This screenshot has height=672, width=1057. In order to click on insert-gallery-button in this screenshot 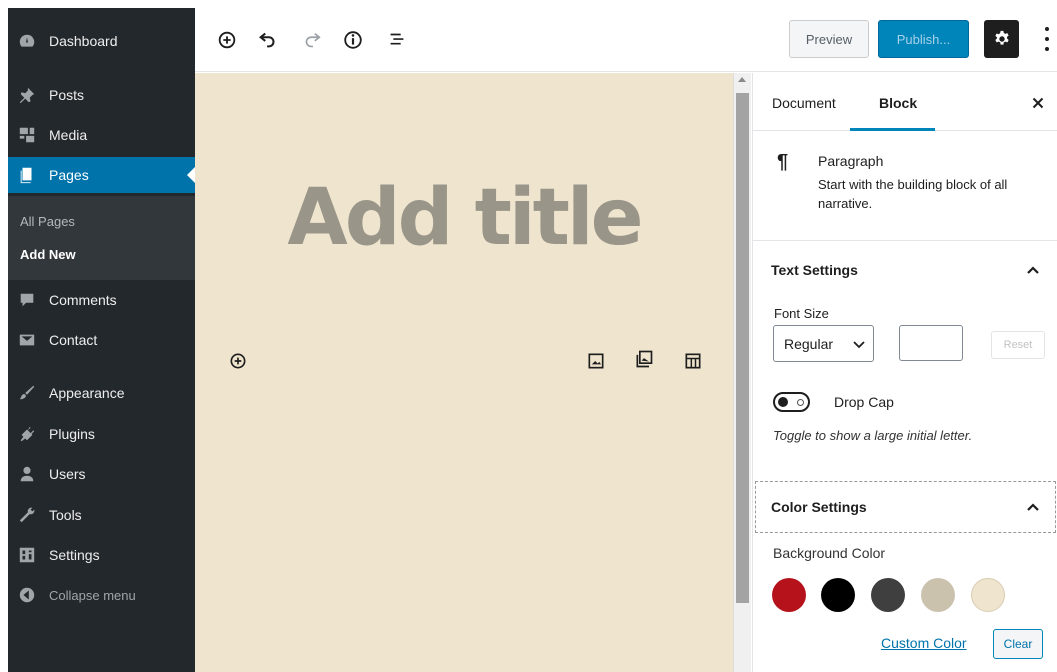, I will do `click(644, 359)`.